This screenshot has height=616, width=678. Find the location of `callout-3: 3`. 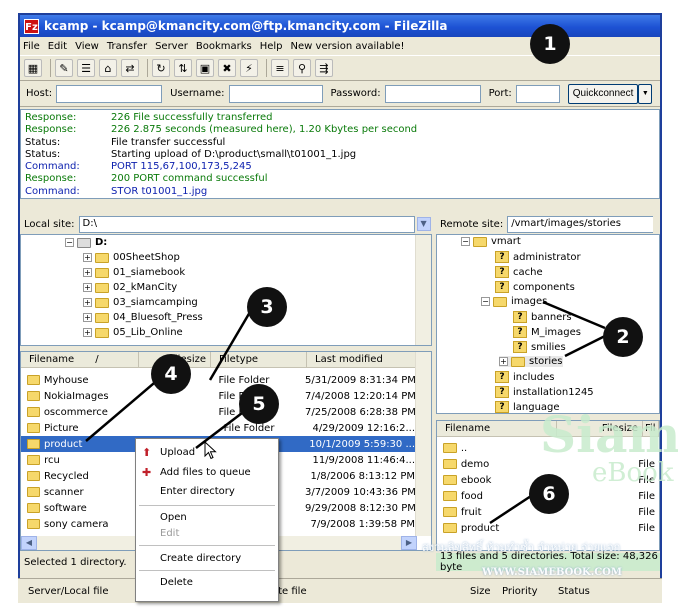

callout-3: 3 is located at coordinates (267, 307).